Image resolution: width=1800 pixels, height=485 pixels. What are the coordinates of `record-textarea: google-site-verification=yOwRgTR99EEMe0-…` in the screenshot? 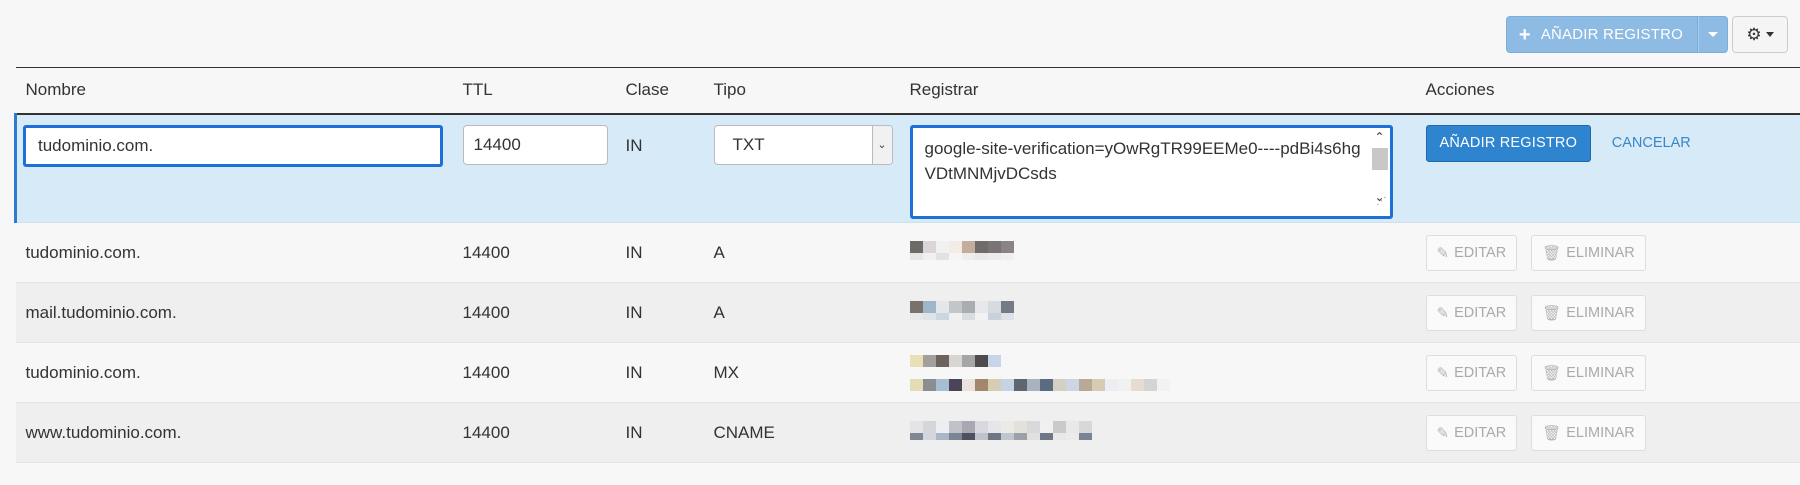 It's located at (1151, 171).